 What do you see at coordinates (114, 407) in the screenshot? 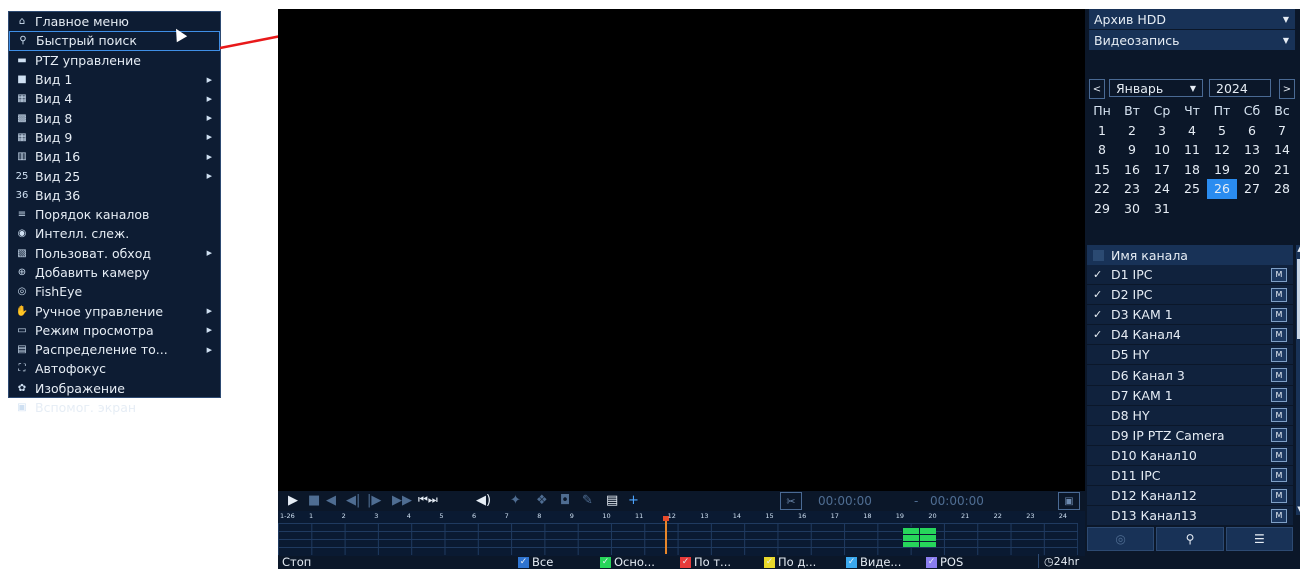
I see `menu-item: ▣ Вспомог. экран` at bounding box center [114, 407].